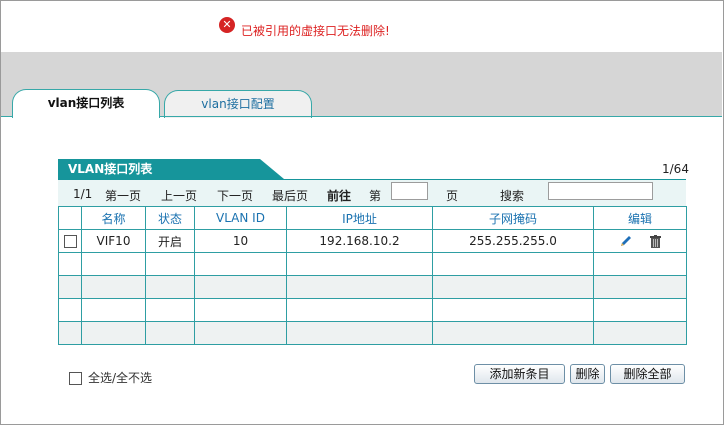 The width and height of the screenshot is (724, 425). I want to click on tab-vlan-interface-config: vlan接口配置, so click(238, 104).